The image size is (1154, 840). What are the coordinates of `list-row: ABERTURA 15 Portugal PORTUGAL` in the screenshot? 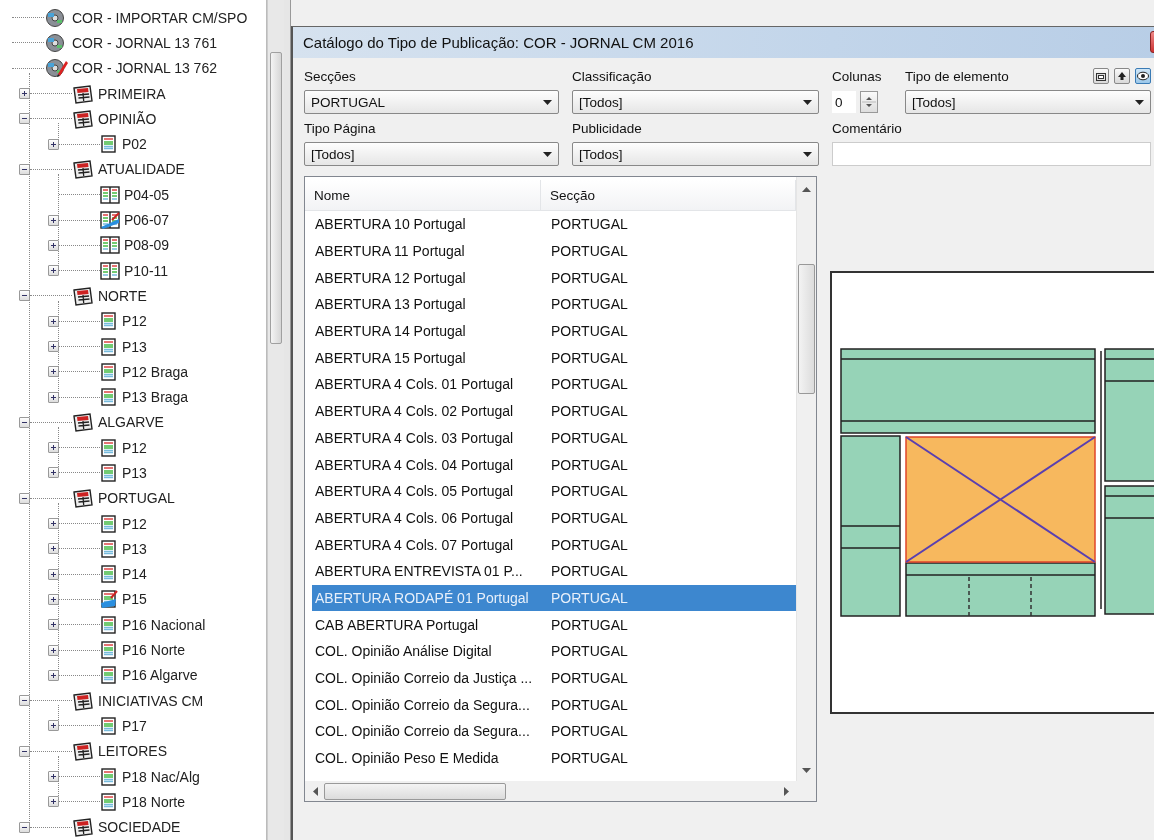 It's located at (554, 358).